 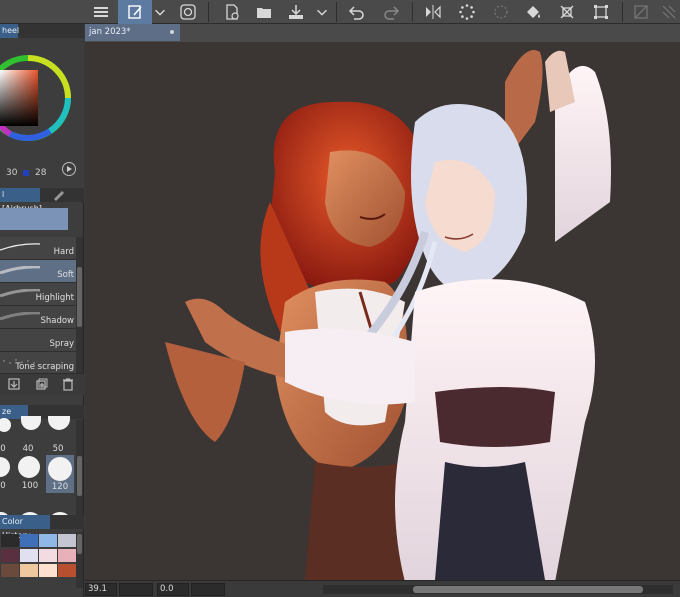 I want to click on hatch-icon, so click(x=669, y=12).